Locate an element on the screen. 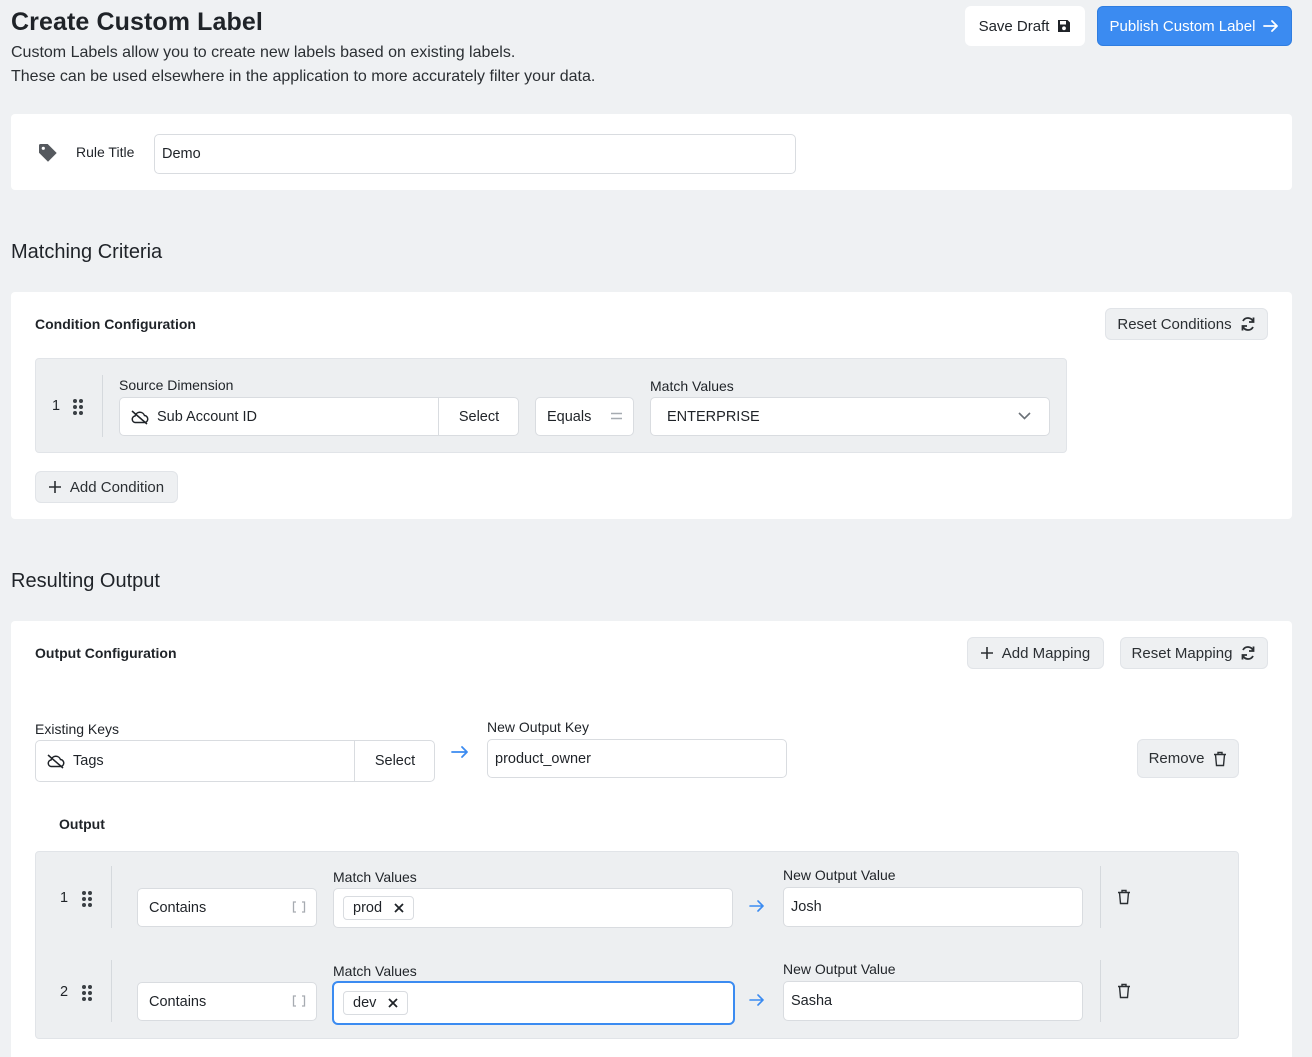 Image resolution: width=1312 pixels, height=1057 pixels. rule-title-card: Rule Title Demo is located at coordinates (651, 152).